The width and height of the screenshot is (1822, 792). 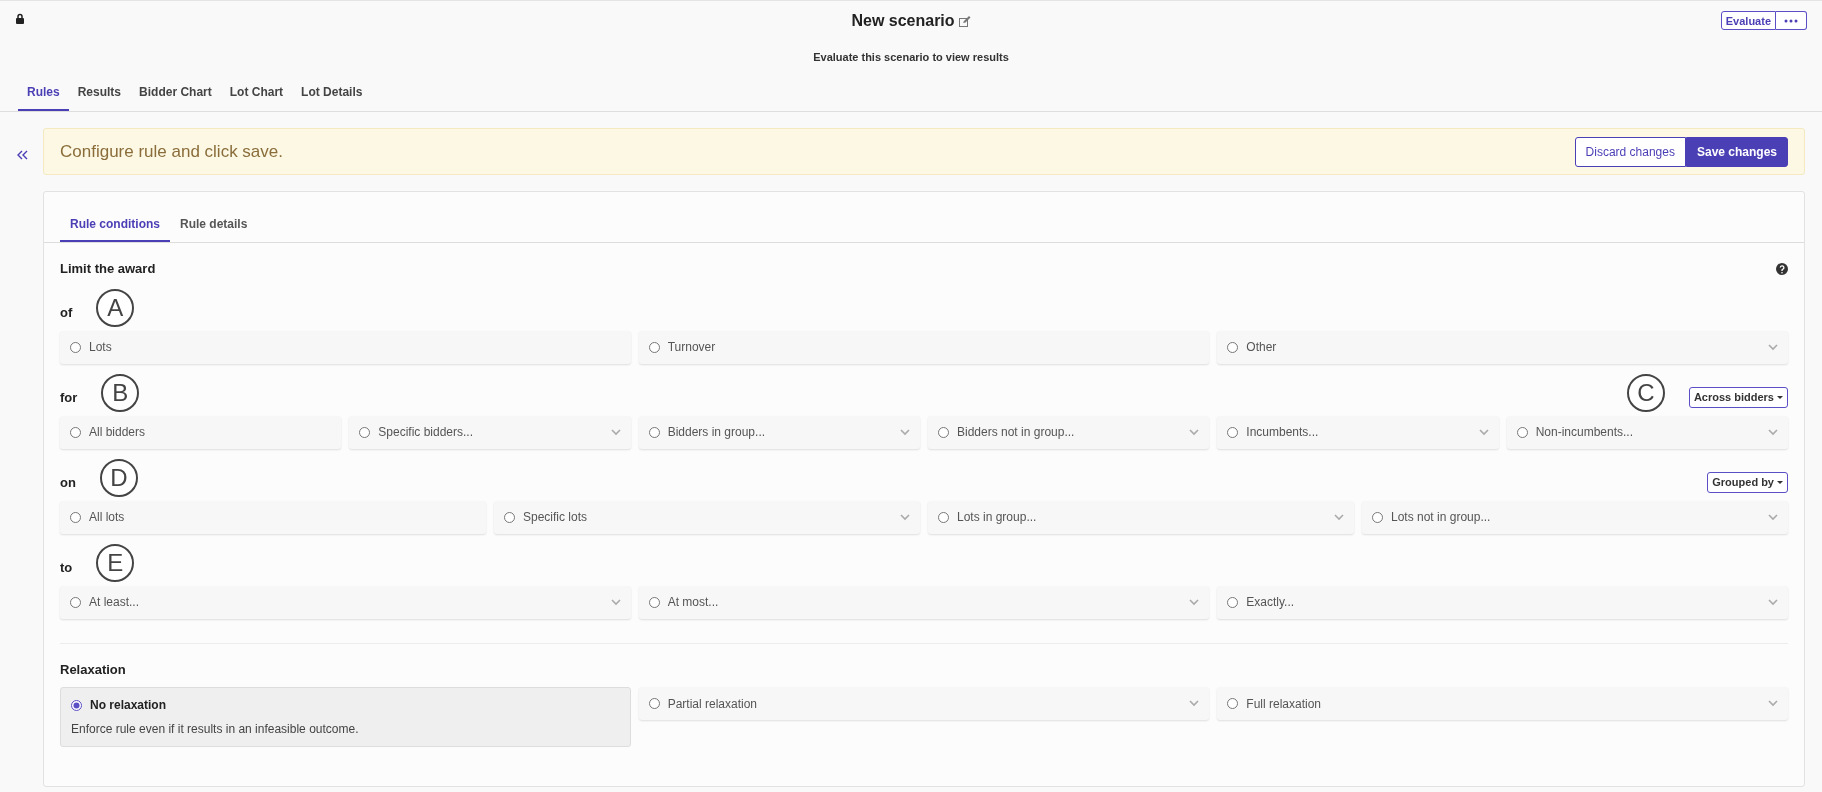 What do you see at coordinates (66, 568) in the screenshot?
I see `group-label: to` at bounding box center [66, 568].